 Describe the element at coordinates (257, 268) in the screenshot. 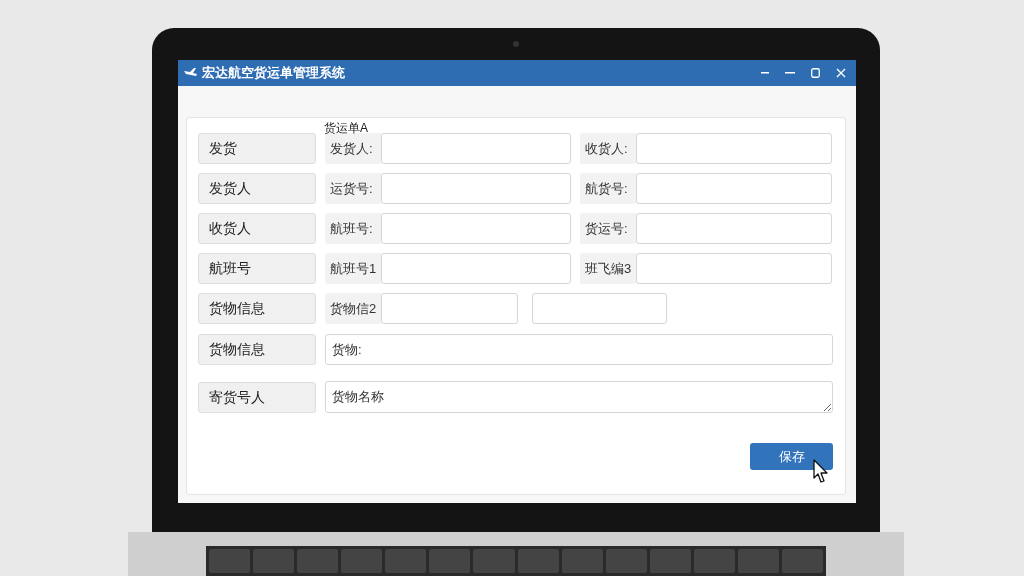

I see `row-label: 航班号` at that location.